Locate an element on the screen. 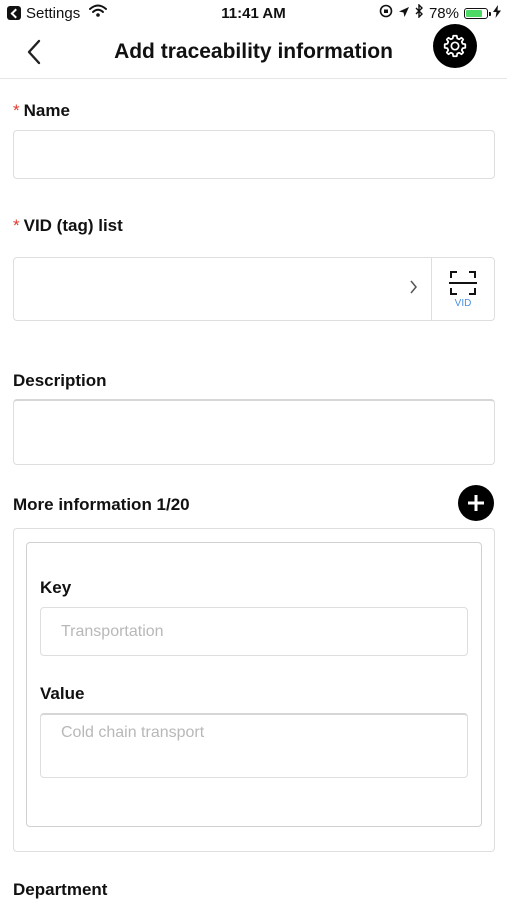 Image resolution: width=507 pixels, height=900 pixels. value-input: Cold chain transport is located at coordinates (254, 745).